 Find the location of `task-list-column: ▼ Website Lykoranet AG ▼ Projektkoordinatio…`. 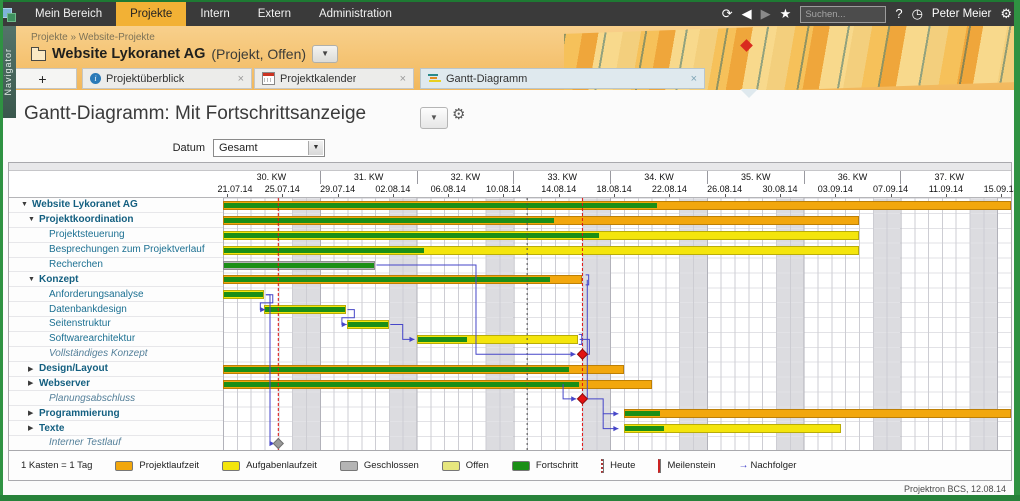

task-list-column: ▼ Website Lykoranet AG ▼ Projektkoordinatio… is located at coordinates (116, 324).